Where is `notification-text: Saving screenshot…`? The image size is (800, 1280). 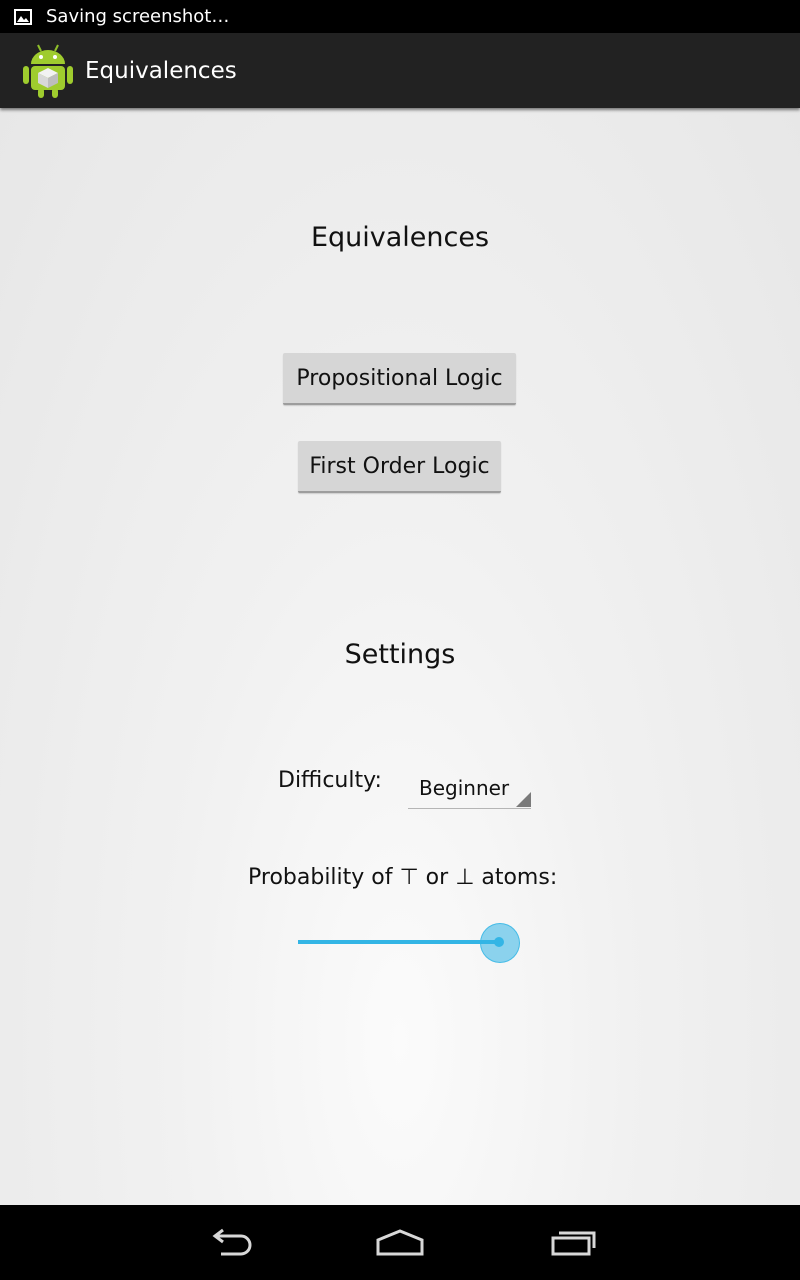 notification-text: Saving screenshot… is located at coordinates (138, 16).